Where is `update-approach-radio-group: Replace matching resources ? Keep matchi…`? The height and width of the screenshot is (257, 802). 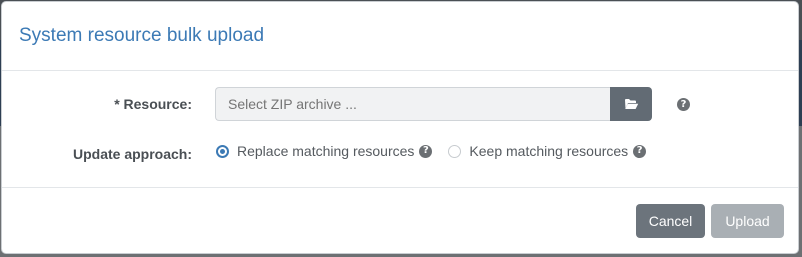
update-approach-radio-group: Replace matching resources ? Keep matchi… is located at coordinates (431, 151).